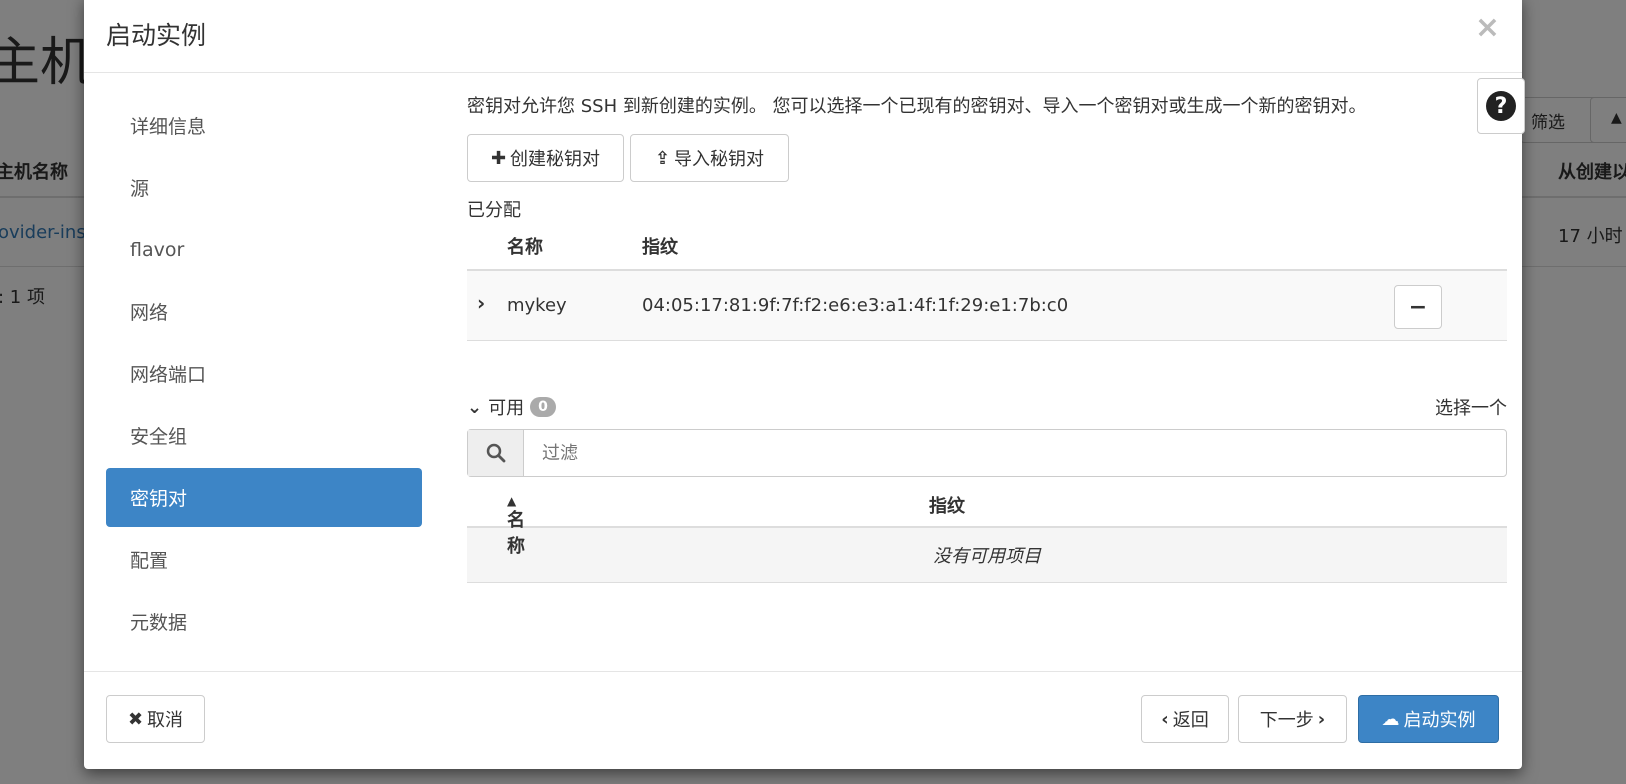 The height and width of the screenshot is (784, 1626). I want to click on modal-footer: ✖ 取消 ‹ 返回 下一步 › ☁ 启动实例, so click(803, 720).